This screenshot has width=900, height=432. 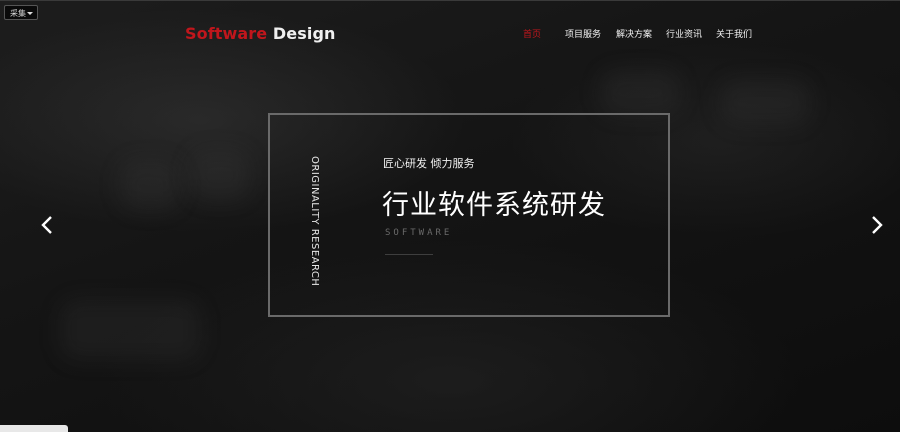 I want to click on chevron-left-icon, so click(x=46, y=225).